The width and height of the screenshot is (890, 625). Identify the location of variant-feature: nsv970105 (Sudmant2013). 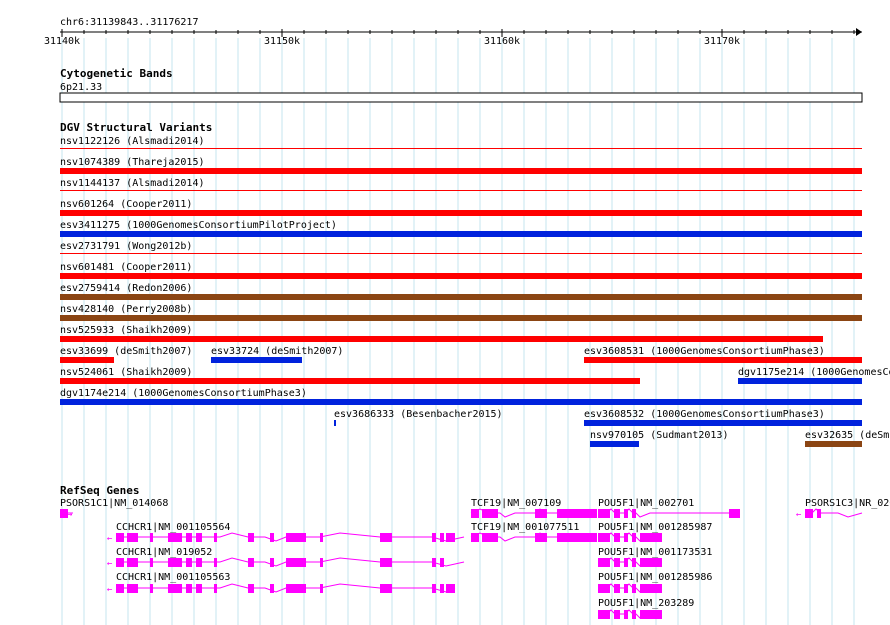
(659, 438).